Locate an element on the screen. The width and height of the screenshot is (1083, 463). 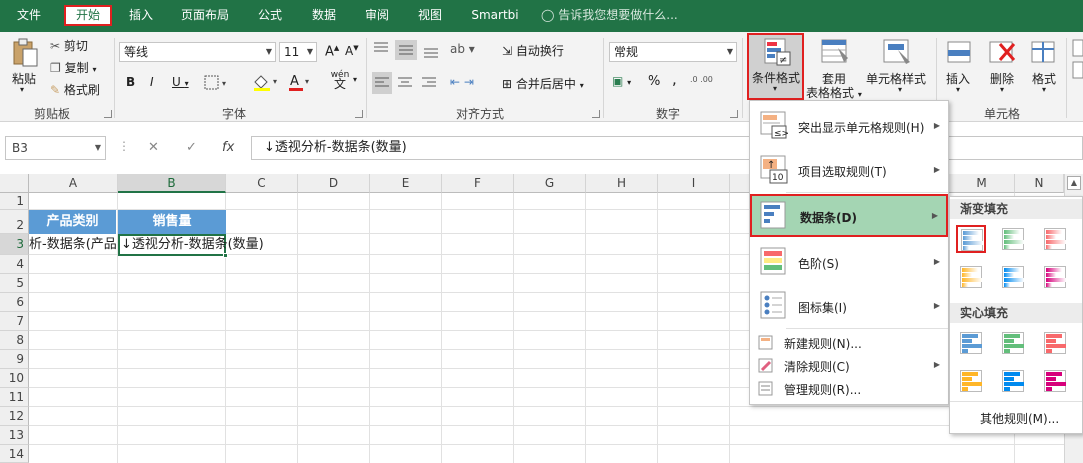
row-header-4: 4 is located at coordinates (14, 264).